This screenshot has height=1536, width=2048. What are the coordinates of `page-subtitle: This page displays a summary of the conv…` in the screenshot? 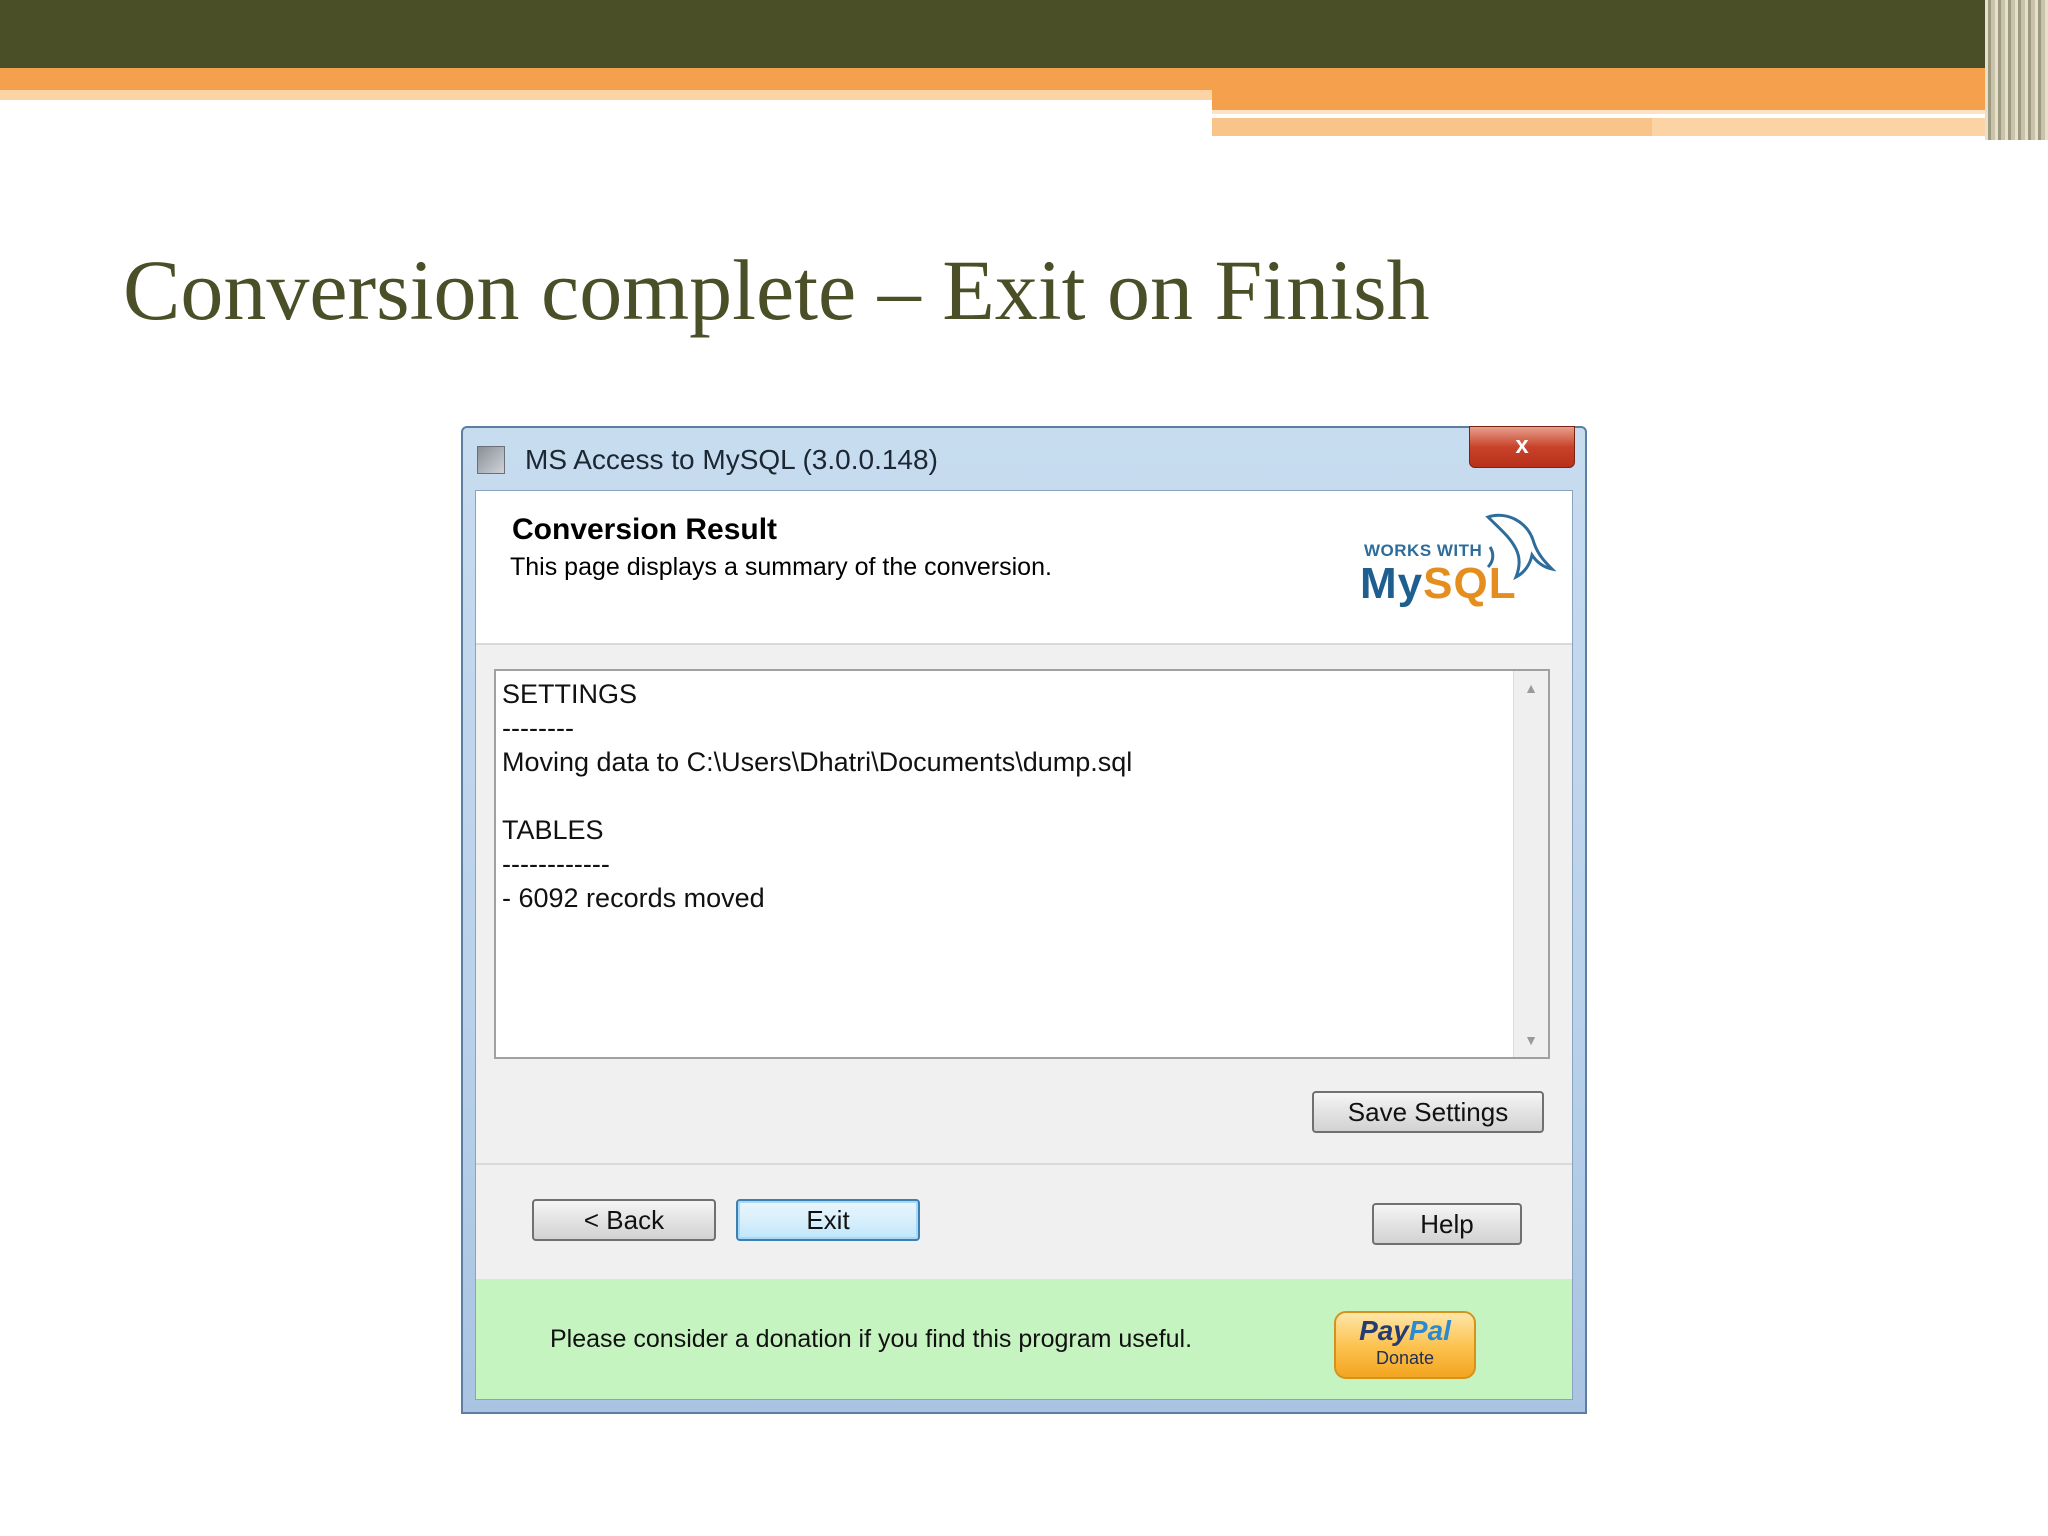 It's located at (781, 567).